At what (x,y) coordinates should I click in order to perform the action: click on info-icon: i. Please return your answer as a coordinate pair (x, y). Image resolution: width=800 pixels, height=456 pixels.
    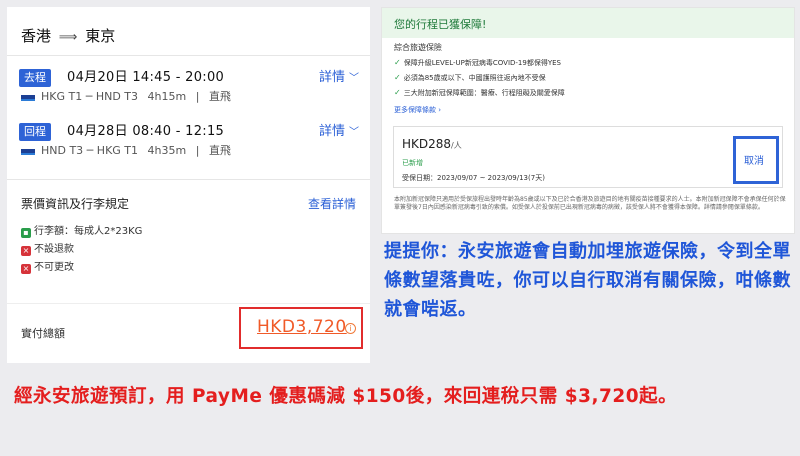
    Looking at the image, I should click on (350, 328).